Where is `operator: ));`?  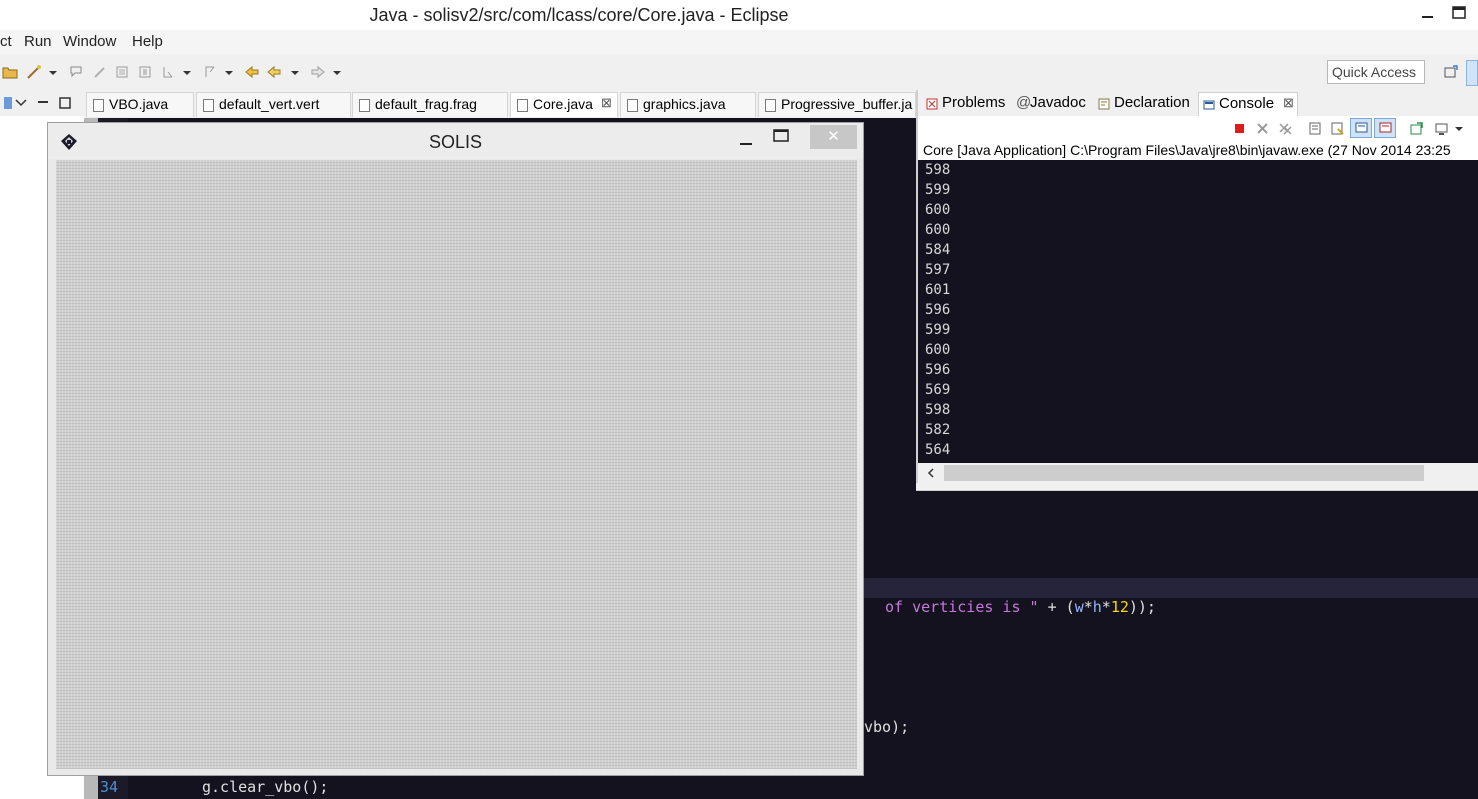
operator: )); is located at coordinates (1142, 607).